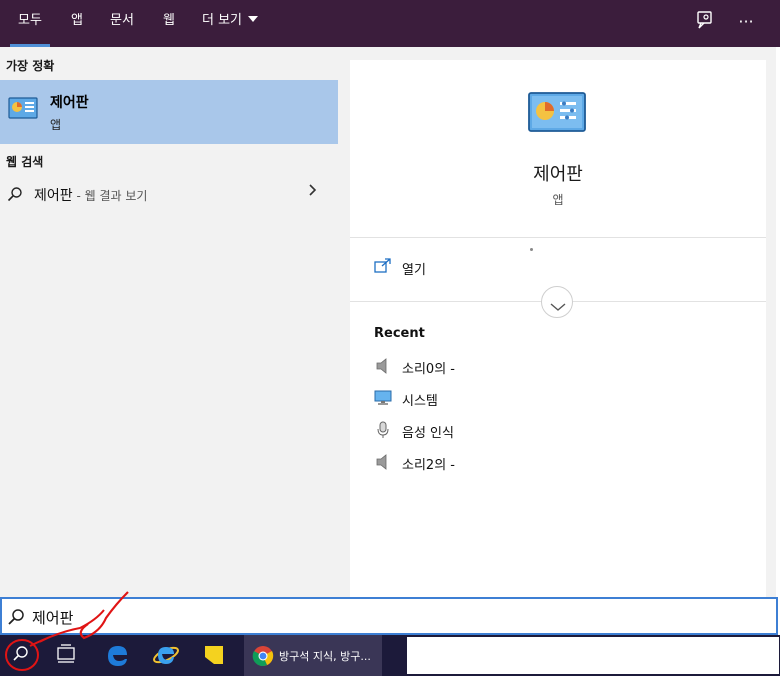 This screenshot has height=676, width=780. I want to click on recent-header: Recent, so click(399, 333).